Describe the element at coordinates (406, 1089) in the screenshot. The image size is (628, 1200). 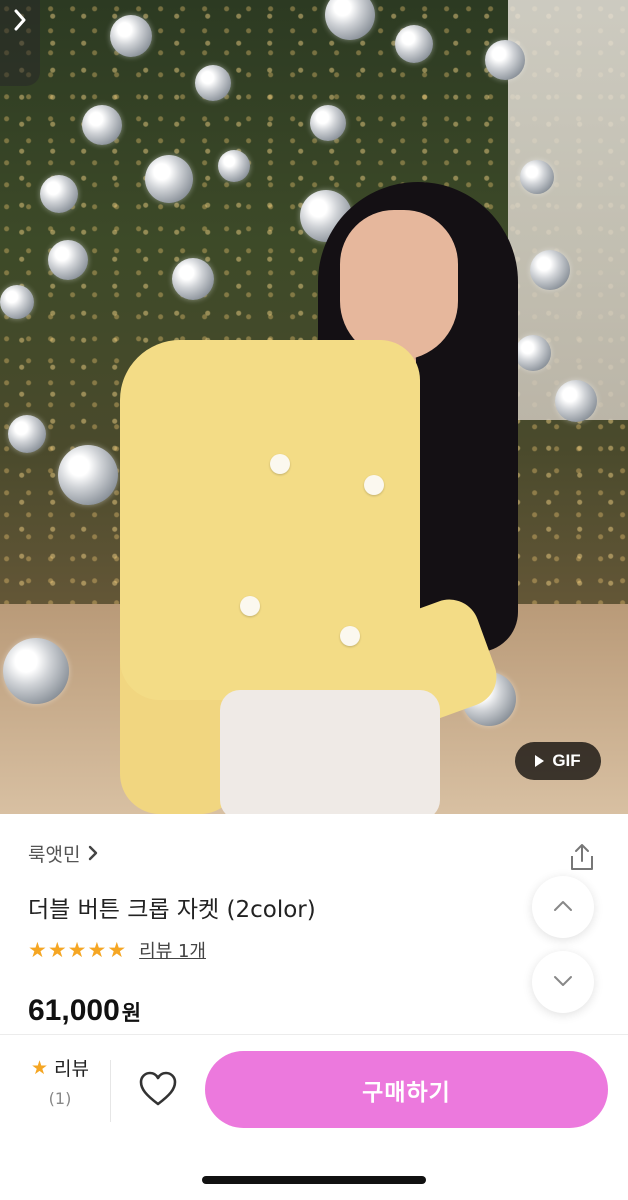
I see `buy-button: 구매하기` at that location.